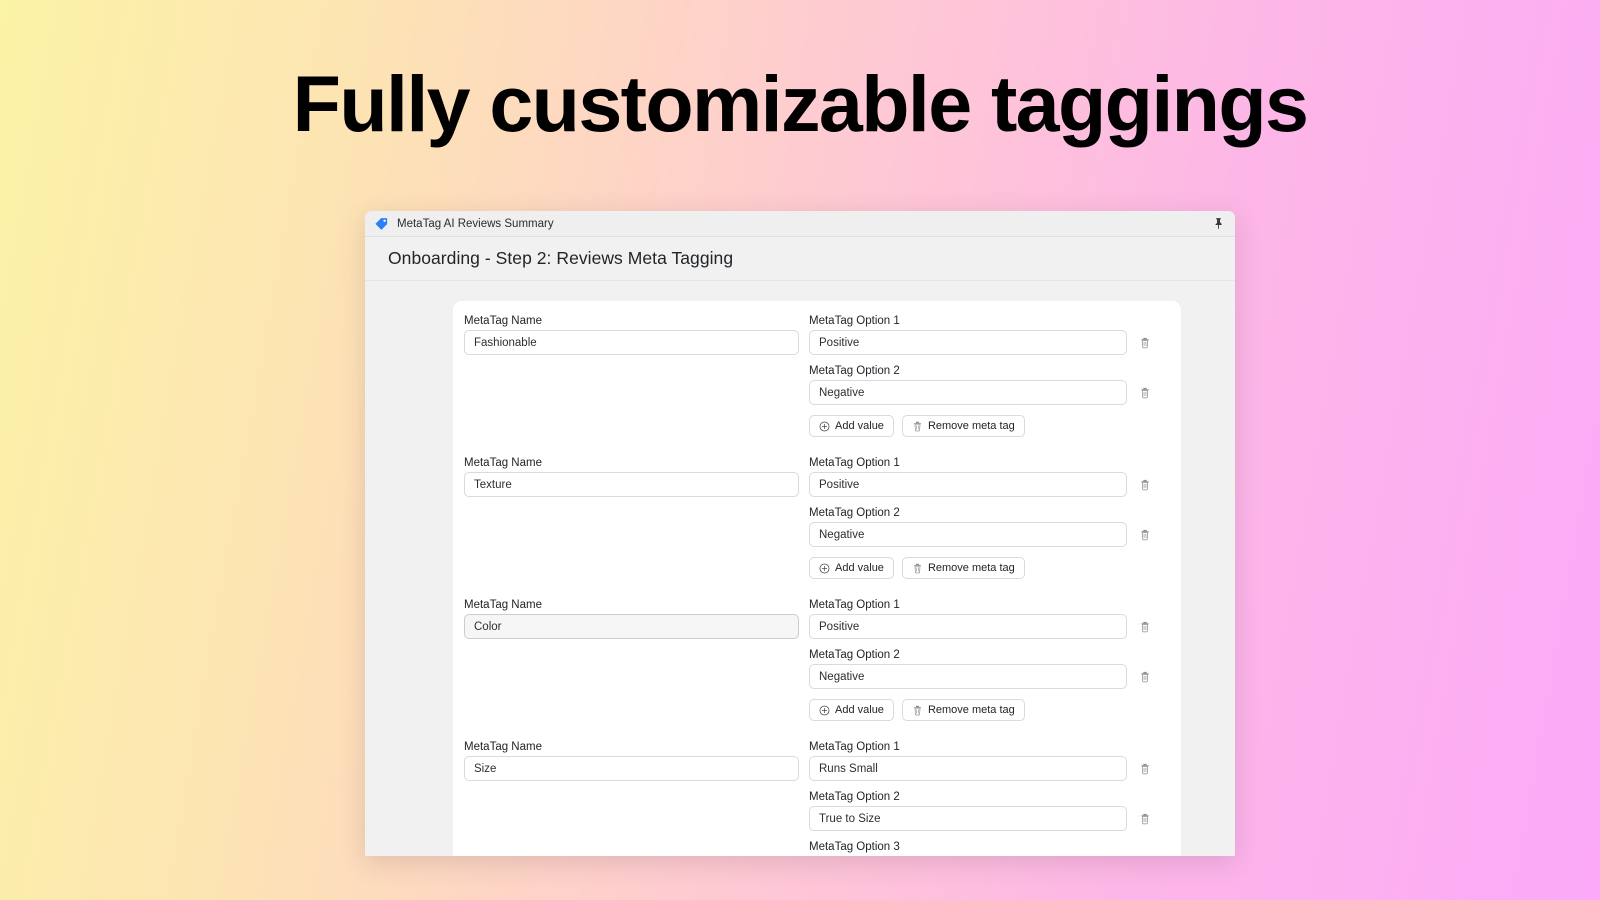  Describe the element at coordinates (968, 768) in the screenshot. I see `metatag-option-input: Runs Small` at that location.